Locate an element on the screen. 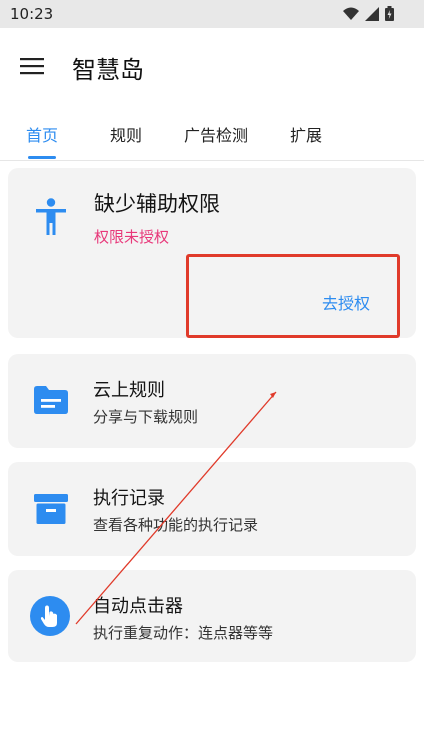 This screenshot has width=424, height=754. signal-icon is located at coordinates (372, 13).